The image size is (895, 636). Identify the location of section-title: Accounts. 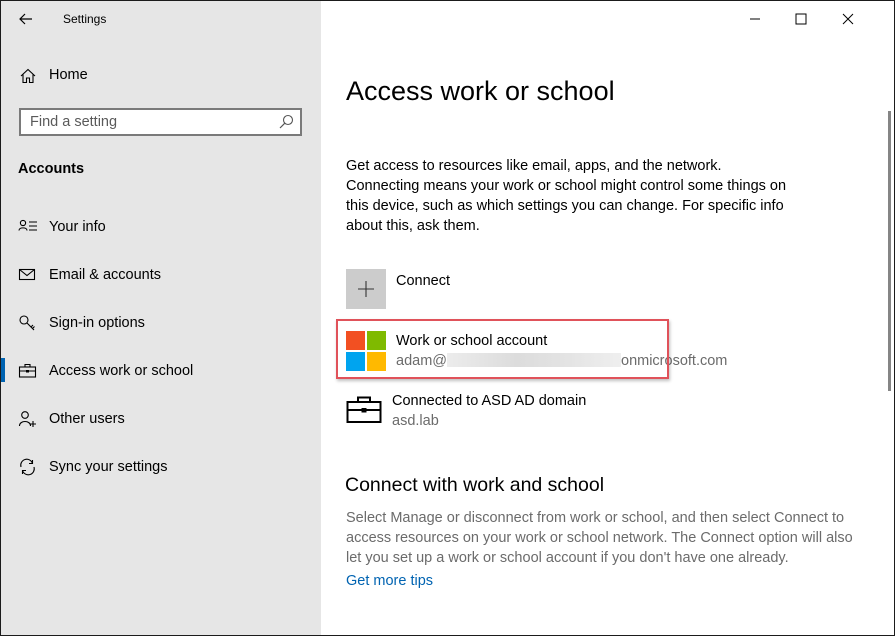
(51, 169).